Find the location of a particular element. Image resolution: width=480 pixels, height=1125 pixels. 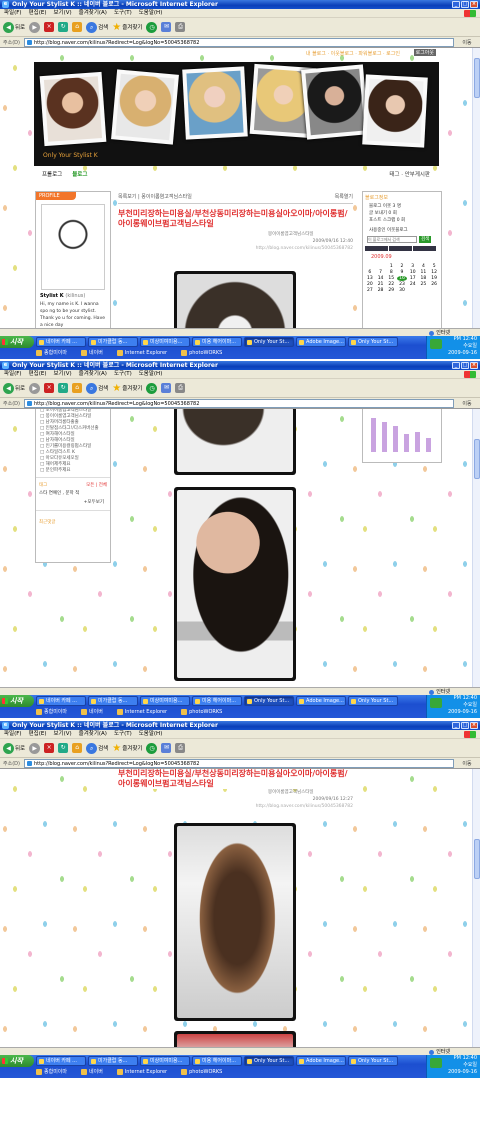

calendar-day: 29 is located at coordinates (391, 290).